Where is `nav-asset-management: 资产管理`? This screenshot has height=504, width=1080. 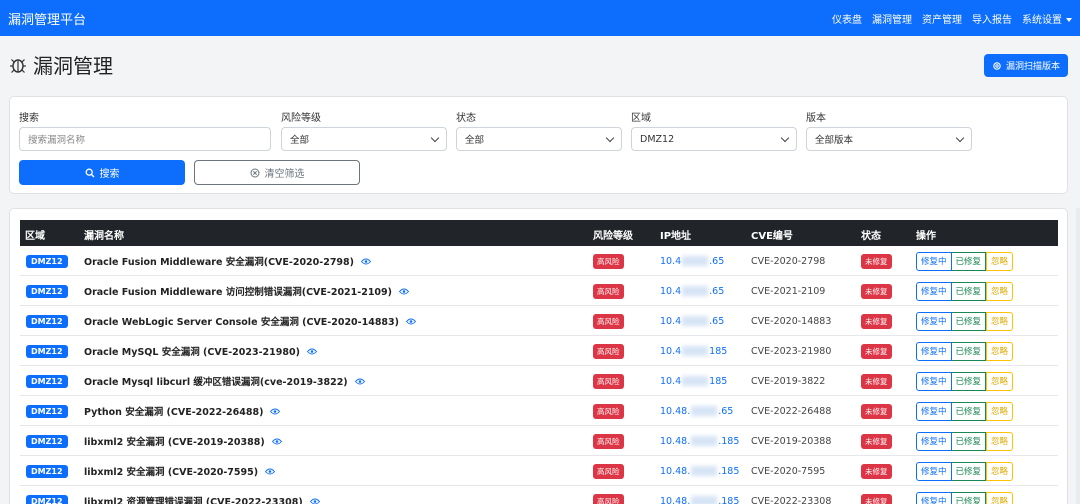
nav-asset-management: 资产管理 is located at coordinates (942, 18).